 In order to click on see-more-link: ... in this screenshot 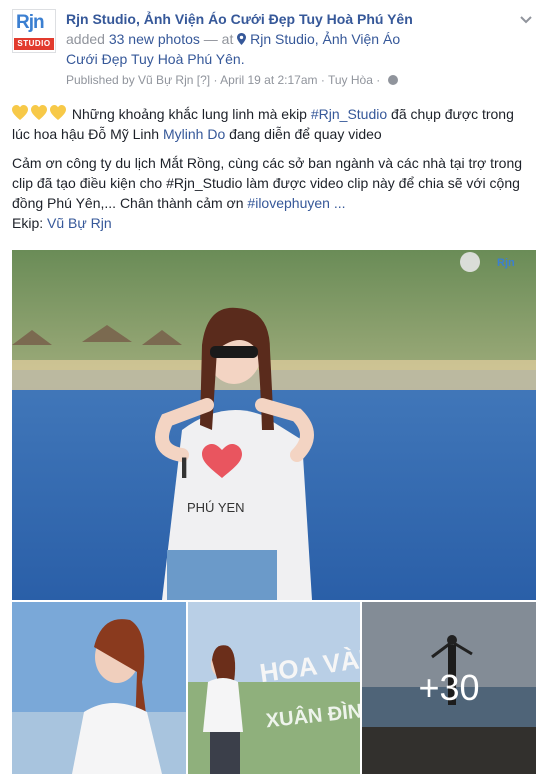, I will do `click(338, 203)`.